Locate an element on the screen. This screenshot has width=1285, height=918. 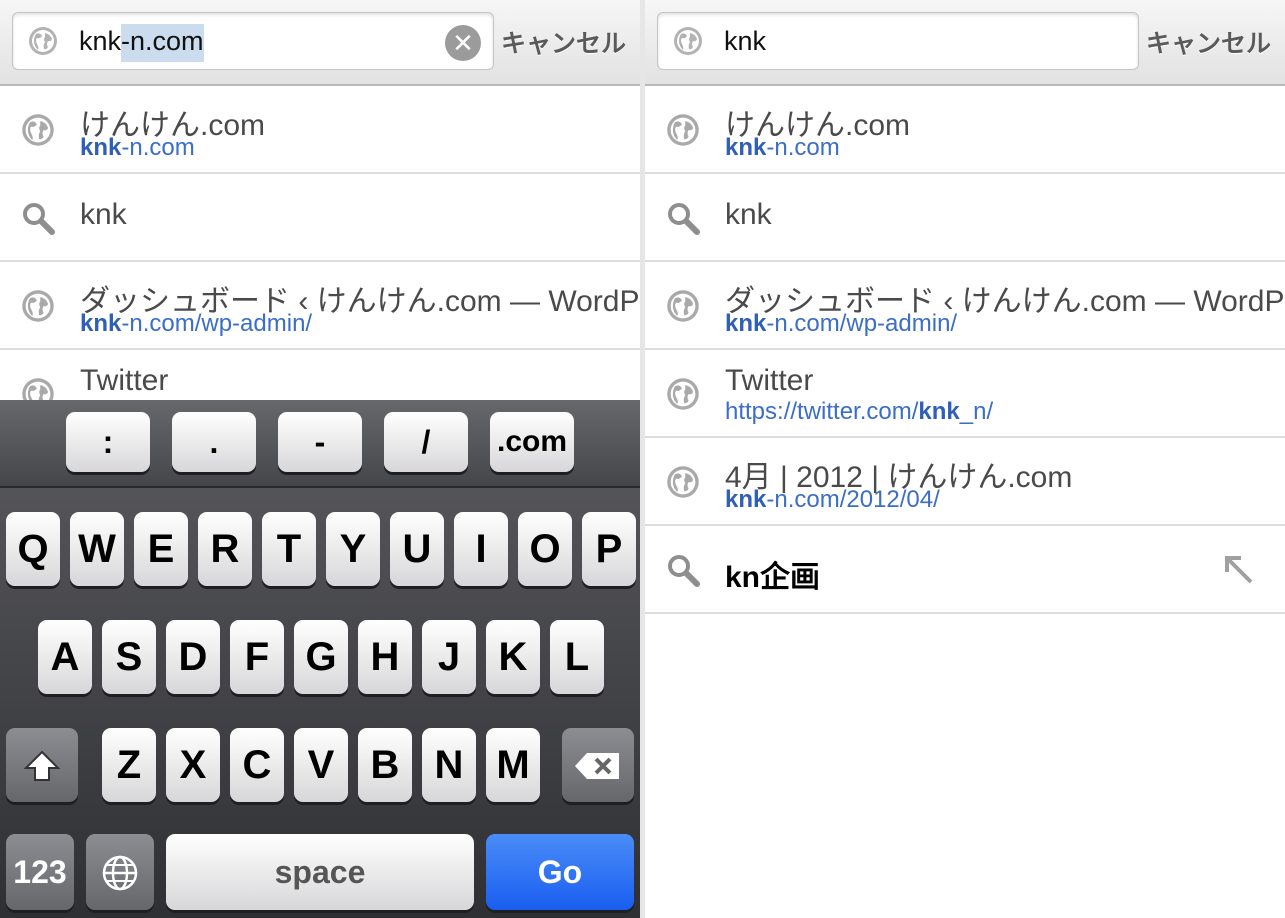
search-bar: knk キャンセル is located at coordinates (965, 43).